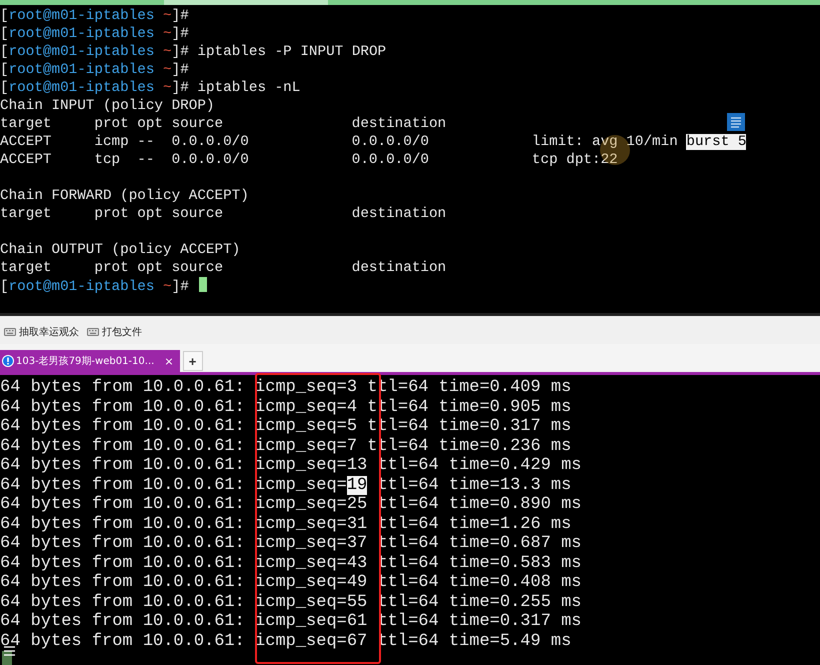  I want to click on session-tab: 103-老男孩79期-web01-10... ×, so click(90, 361).